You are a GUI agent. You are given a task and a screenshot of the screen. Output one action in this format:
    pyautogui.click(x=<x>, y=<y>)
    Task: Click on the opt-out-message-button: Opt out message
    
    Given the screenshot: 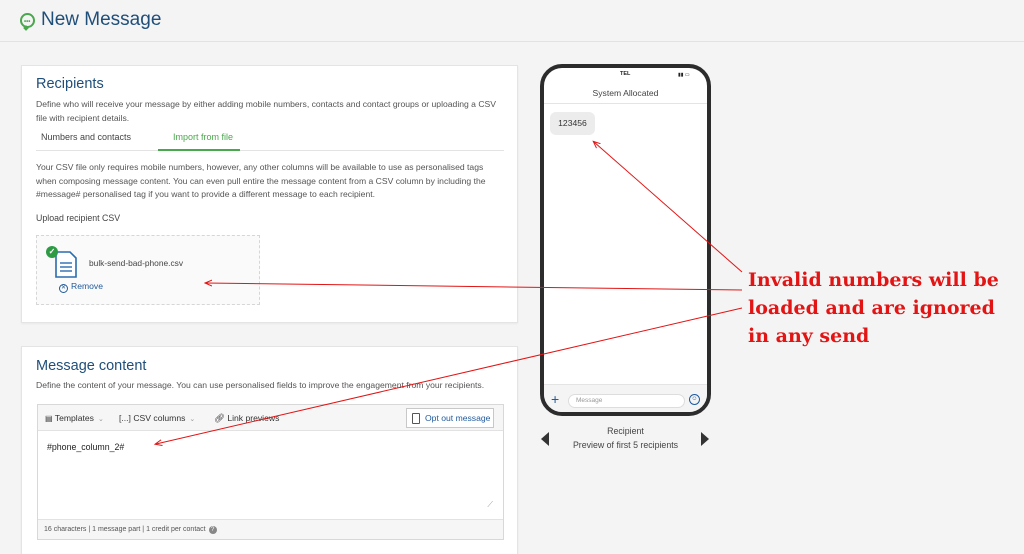 What is the action you would take?
    pyautogui.click(x=450, y=418)
    